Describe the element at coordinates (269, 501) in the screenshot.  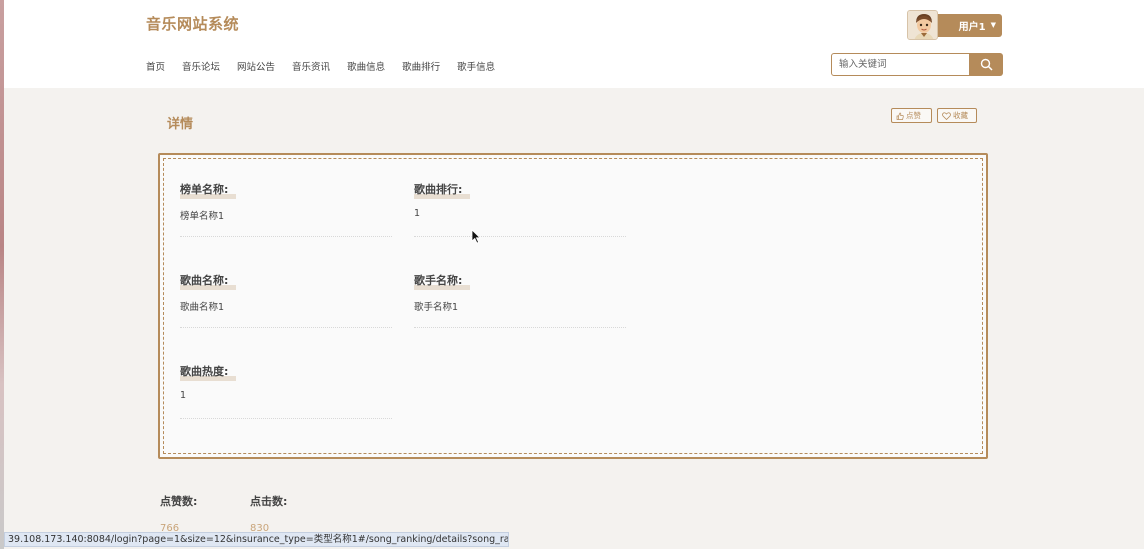
I see `click-count-label: 点击数:` at that location.